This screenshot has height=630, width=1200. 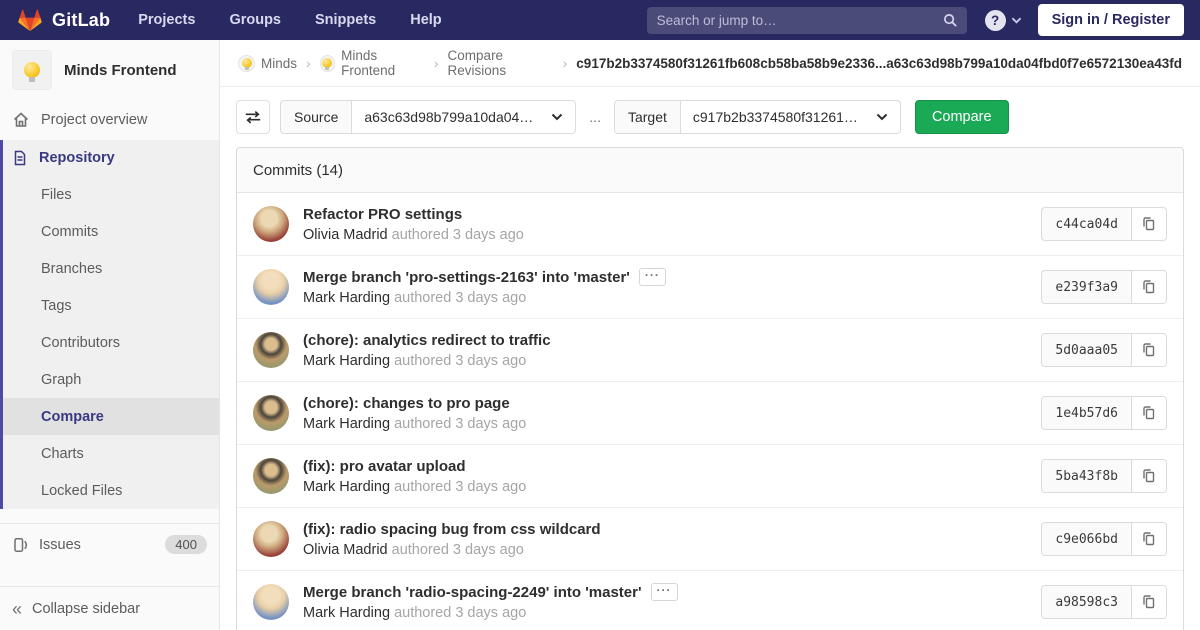 I want to click on sidebar-item-locked-files: Locked Files, so click(x=111, y=490).